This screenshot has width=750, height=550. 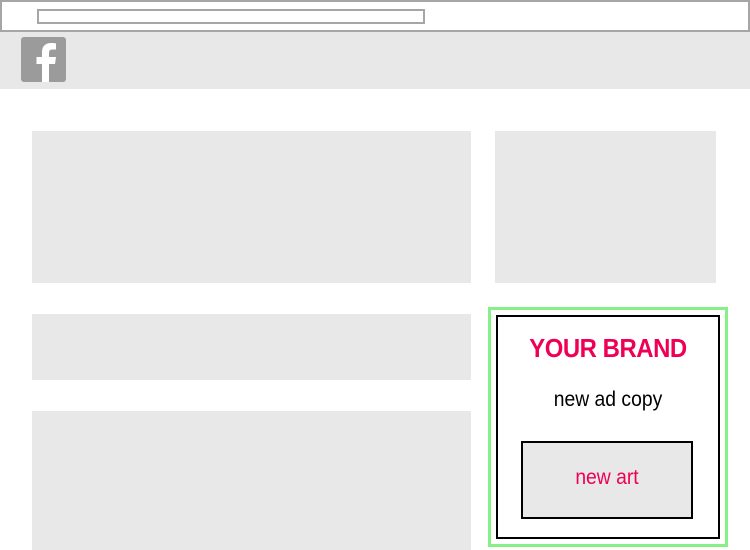 I want to click on ad-art-label: new art, so click(x=607, y=477).